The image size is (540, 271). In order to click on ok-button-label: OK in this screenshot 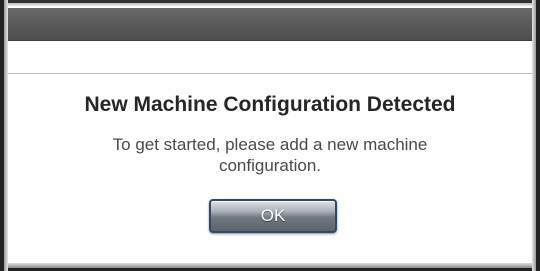, I will do `click(273, 215)`.